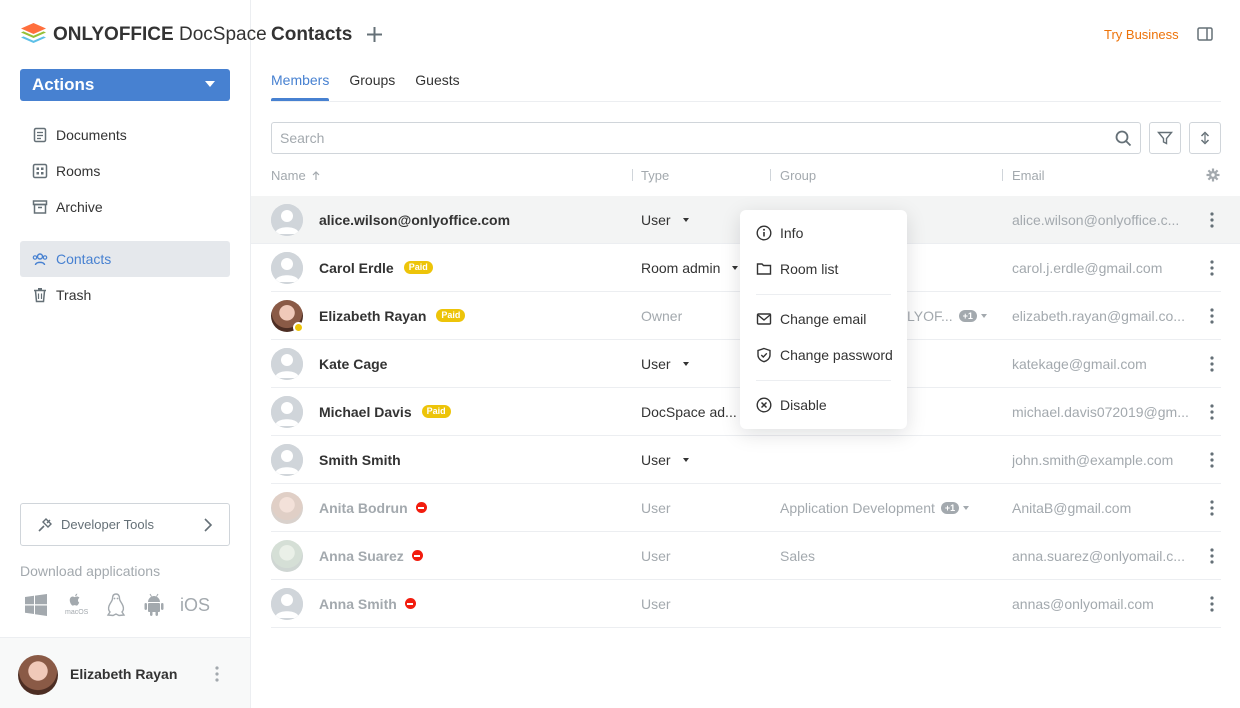 This screenshot has height=708, width=1240. I want to click on tab-groups: Groups, so click(372, 86).